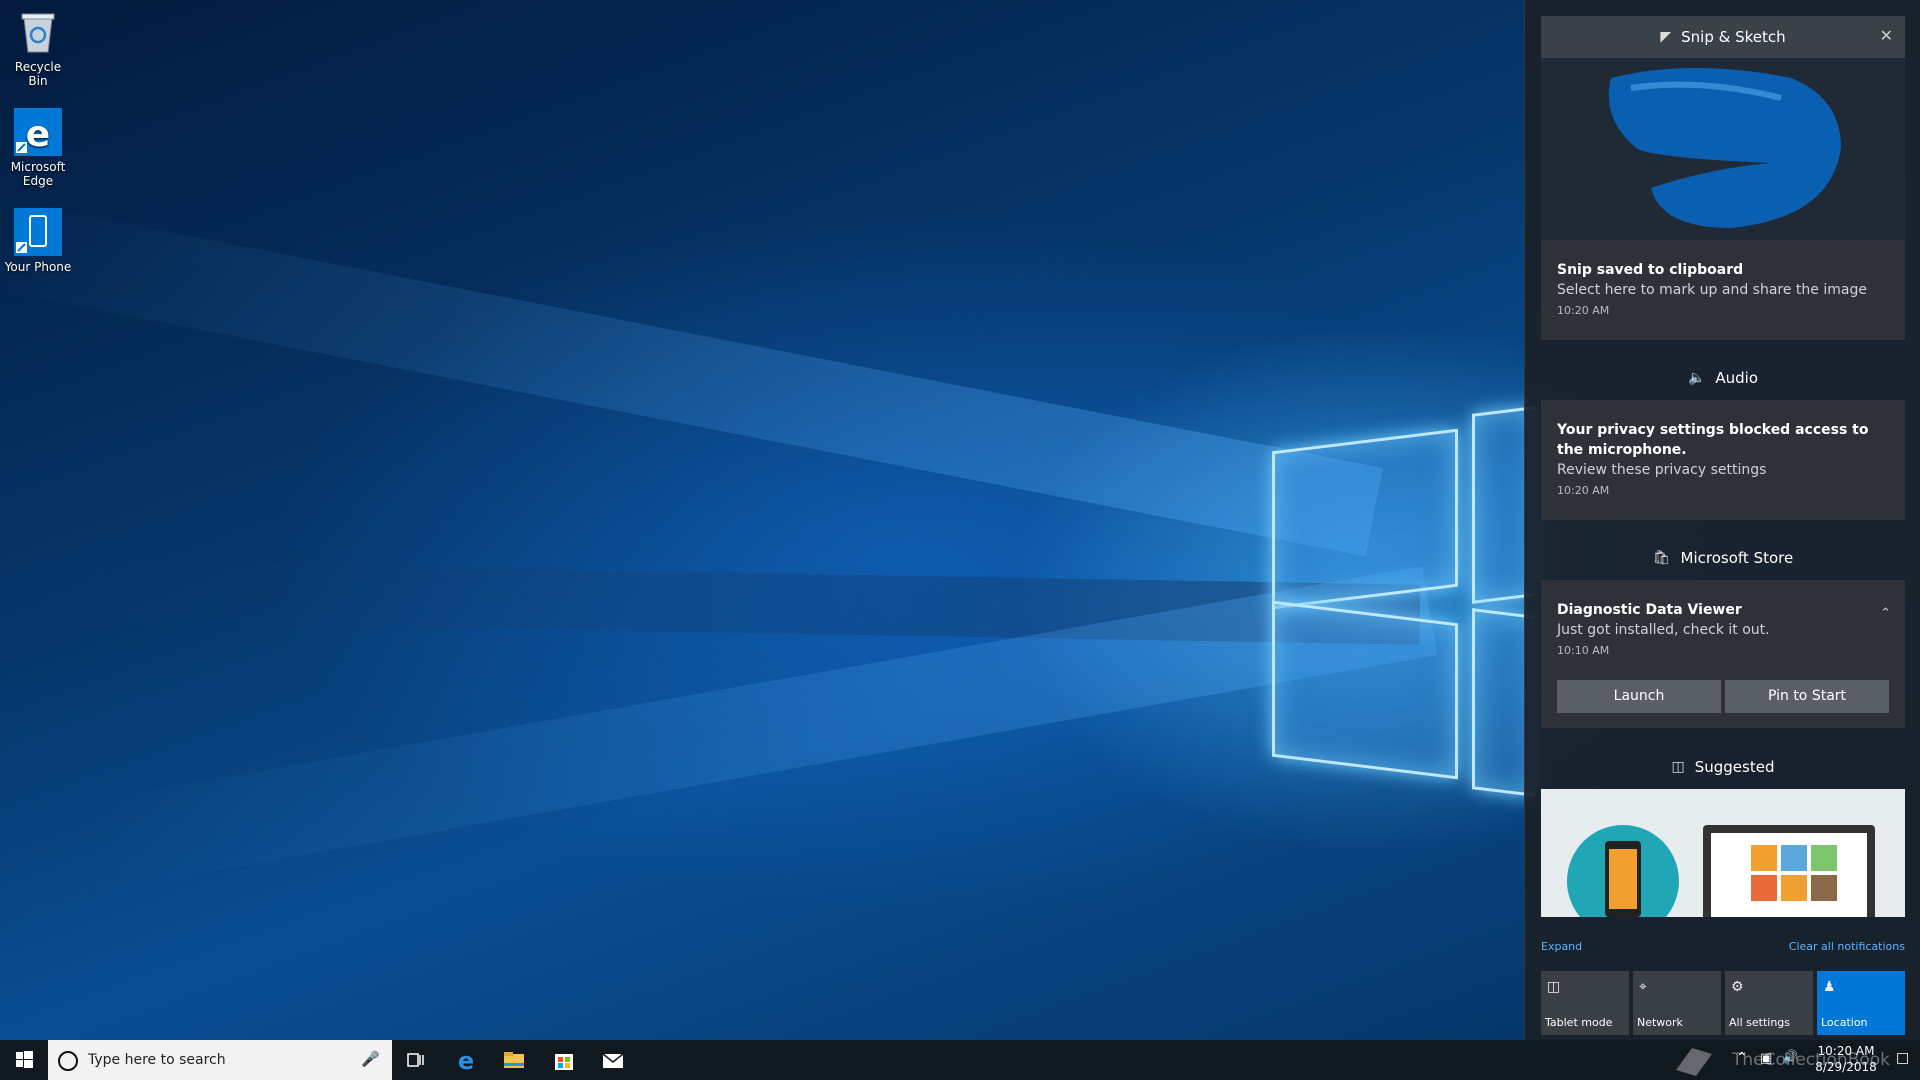  I want to click on app-name: Microsoft Store, so click(1737, 558).